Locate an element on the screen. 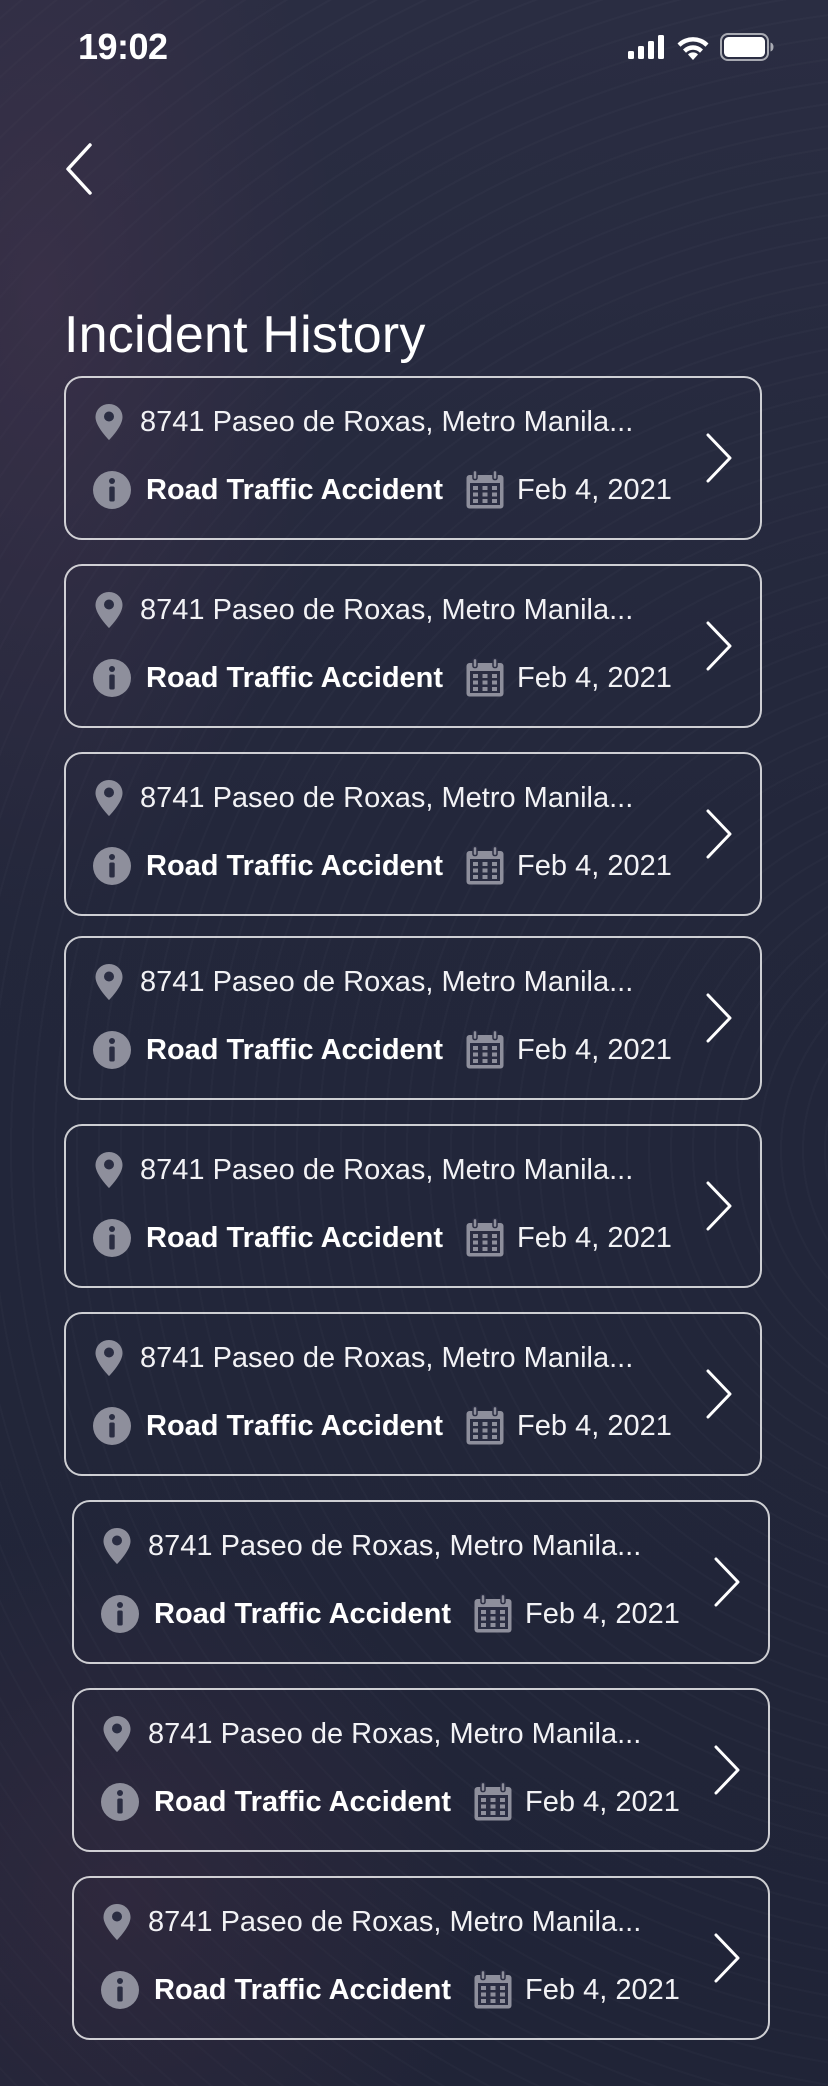 Image resolution: width=828 pixels, height=2086 pixels. page-title: Incident History is located at coordinates (245, 334).